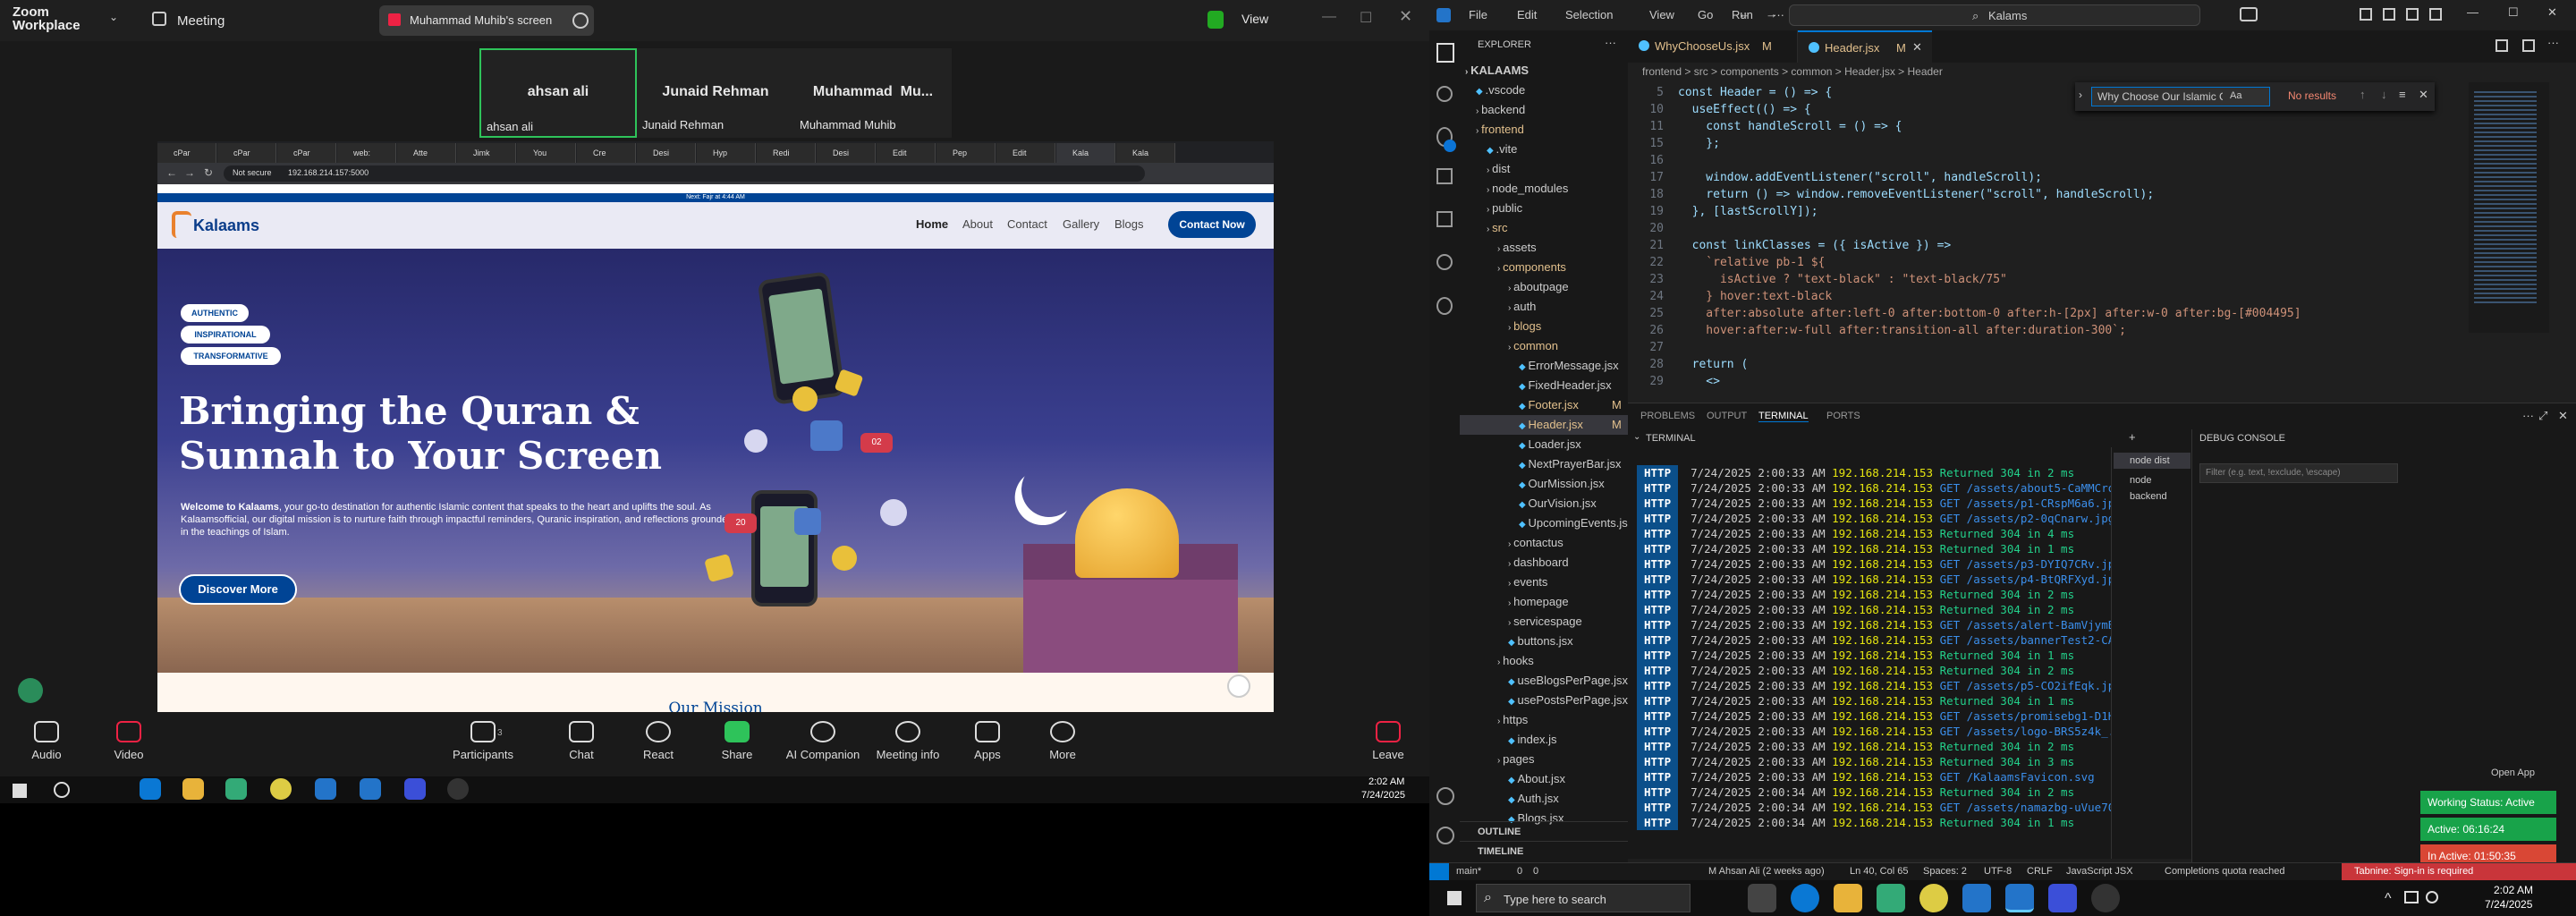 This screenshot has height=916, width=2576. What do you see at coordinates (1439, 872) in the screenshot?
I see `remote-indicator-icon` at bounding box center [1439, 872].